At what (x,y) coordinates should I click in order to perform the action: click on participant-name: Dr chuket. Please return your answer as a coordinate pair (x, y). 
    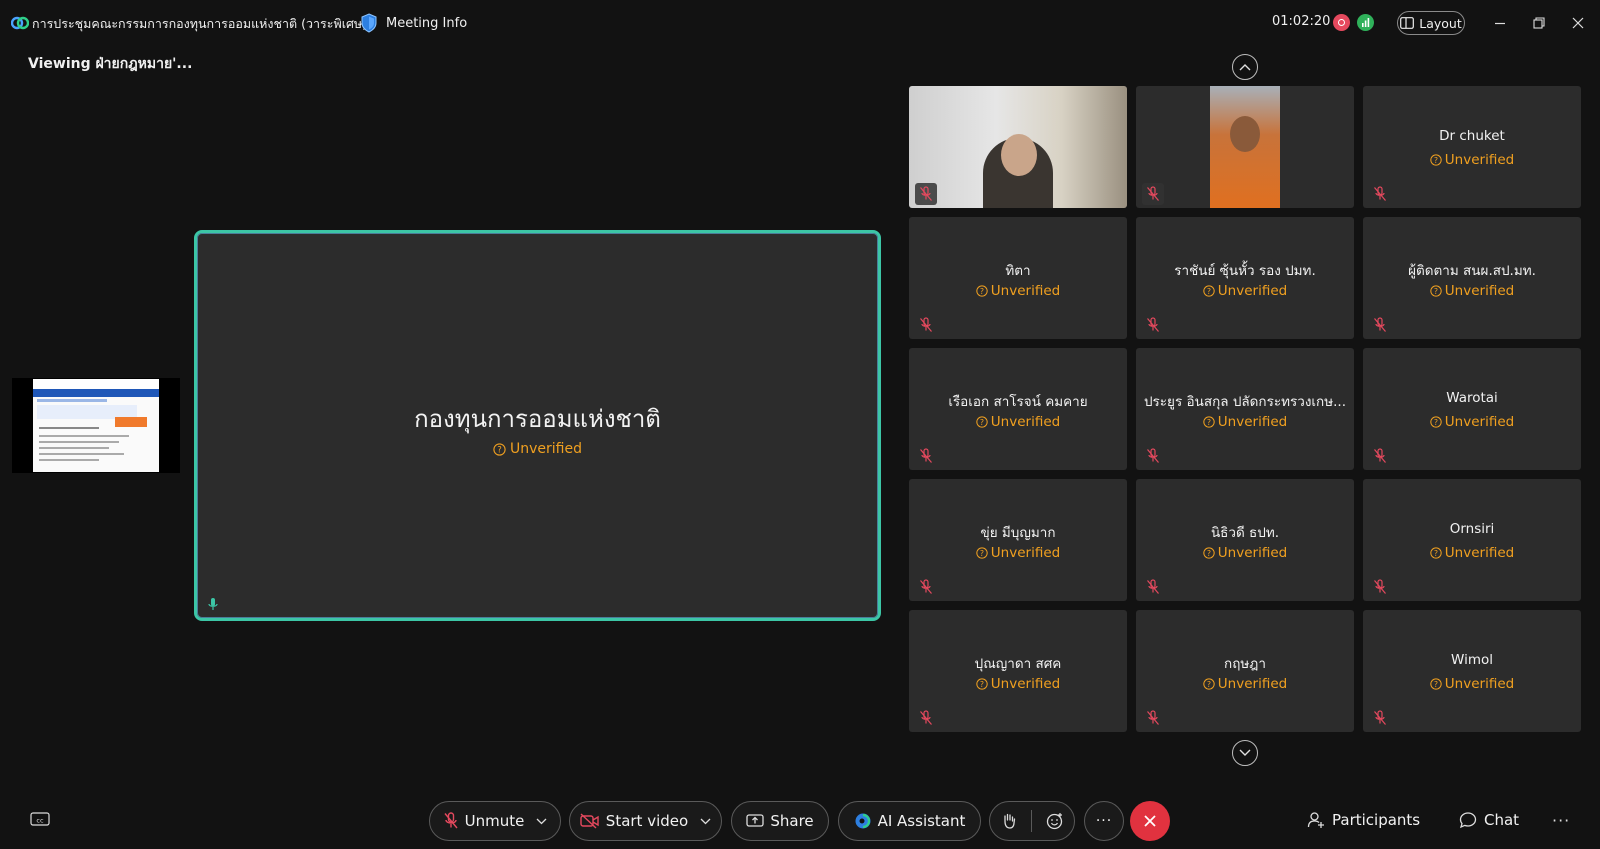
    Looking at the image, I should click on (1472, 136).